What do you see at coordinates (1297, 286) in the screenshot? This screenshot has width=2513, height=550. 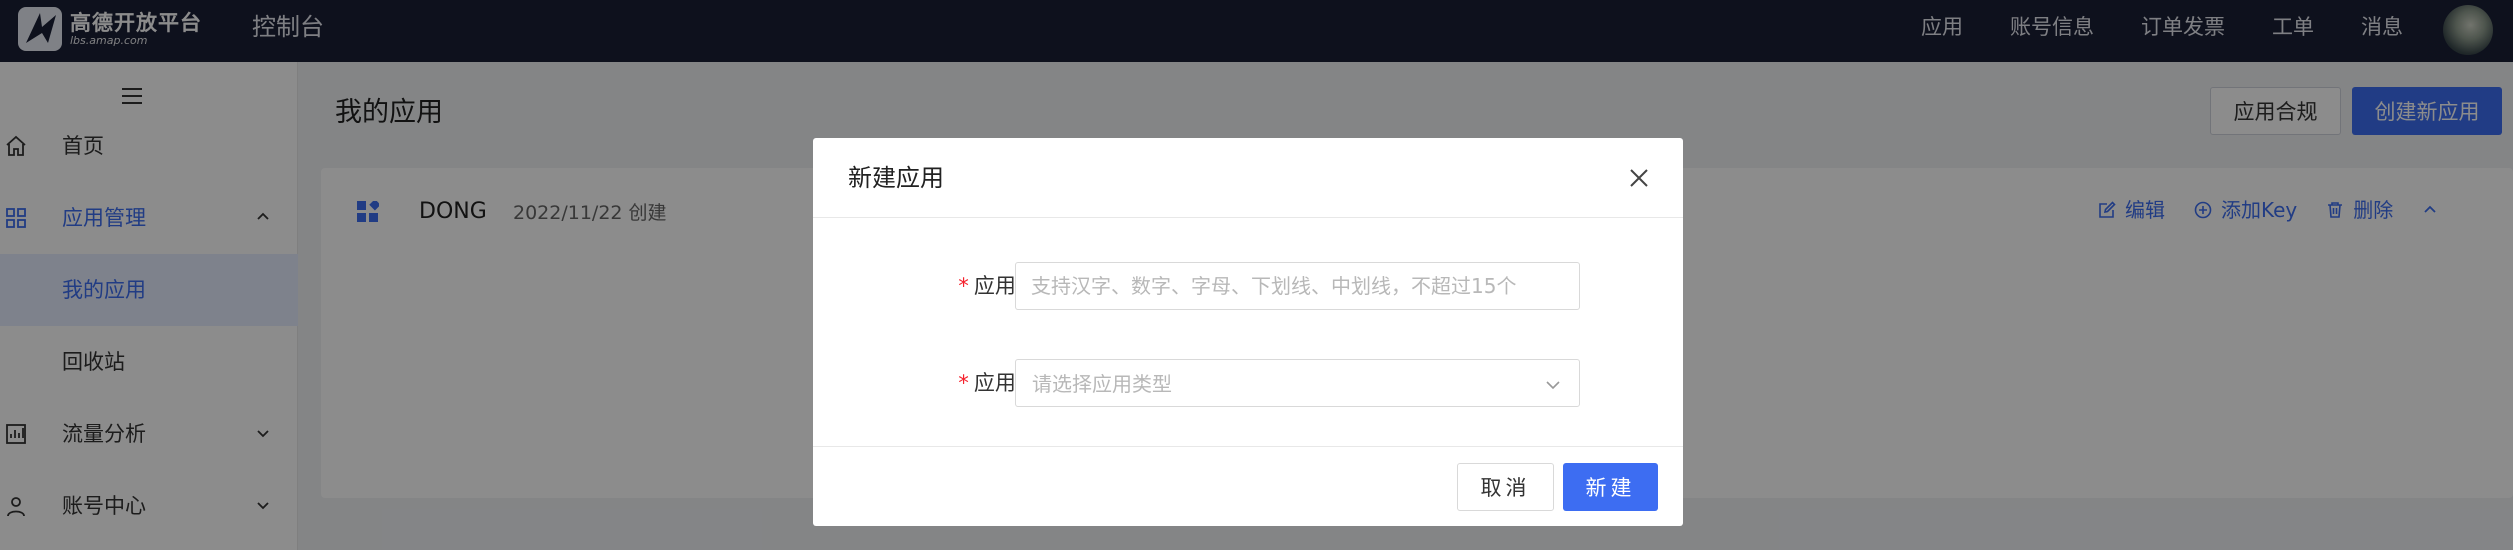 I see `app-name-input` at bounding box center [1297, 286].